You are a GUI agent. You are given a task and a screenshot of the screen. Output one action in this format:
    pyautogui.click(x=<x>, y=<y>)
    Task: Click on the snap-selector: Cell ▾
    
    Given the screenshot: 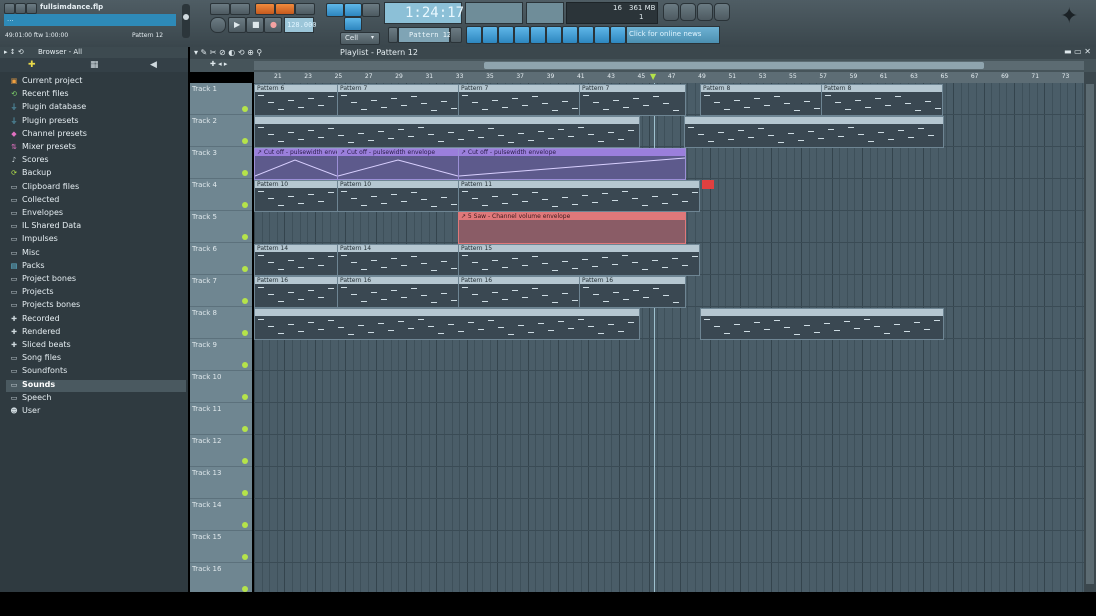 What is the action you would take?
    pyautogui.click(x=360, y=38)
    